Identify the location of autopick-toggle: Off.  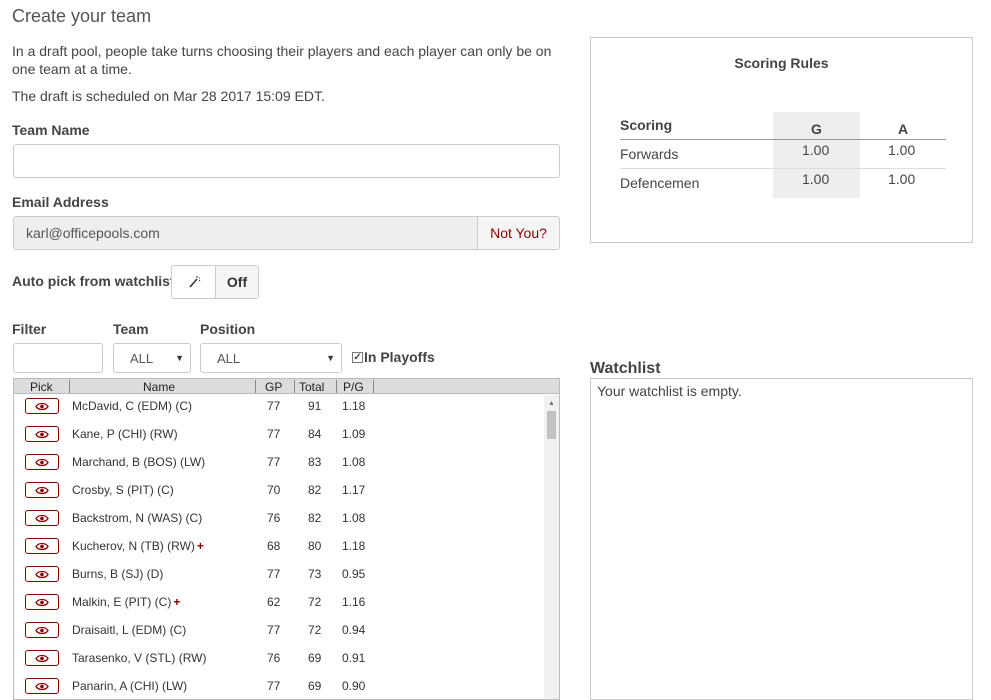
(215, 282).